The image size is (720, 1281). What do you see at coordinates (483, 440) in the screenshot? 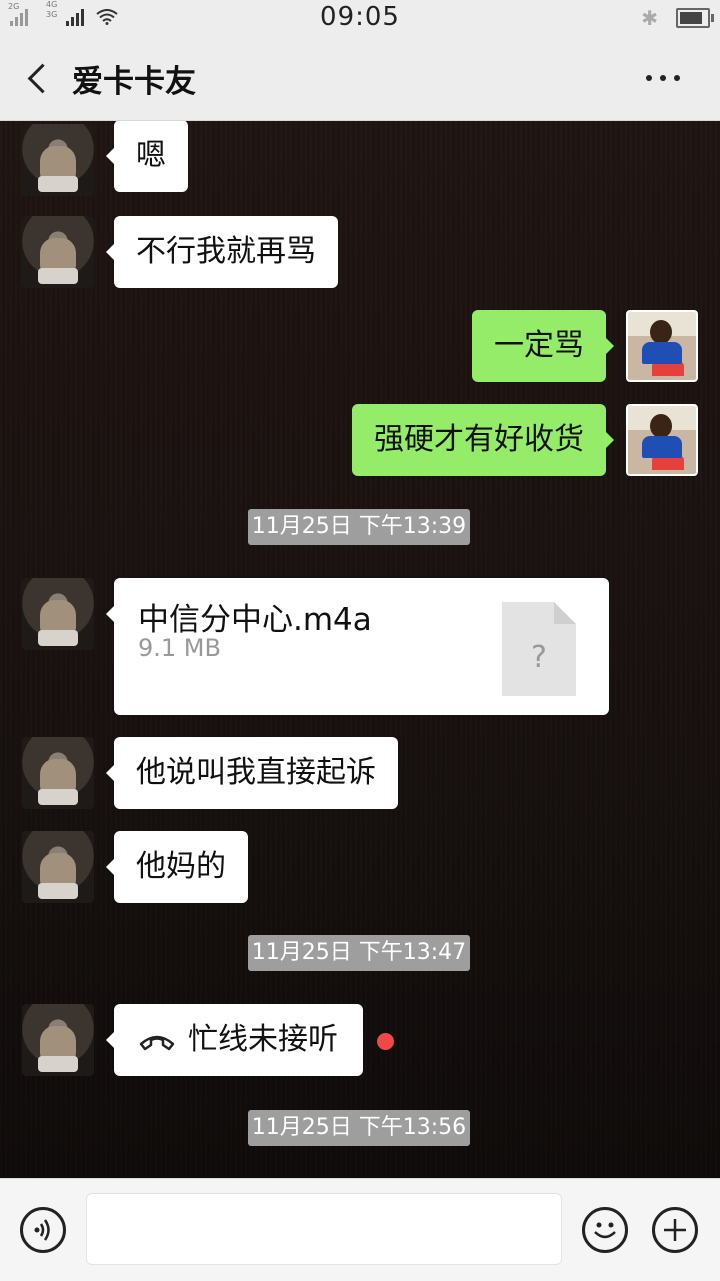
I see `message-bubble-outgoing: 强硬才有好收货` at bounding box center [483, 440].